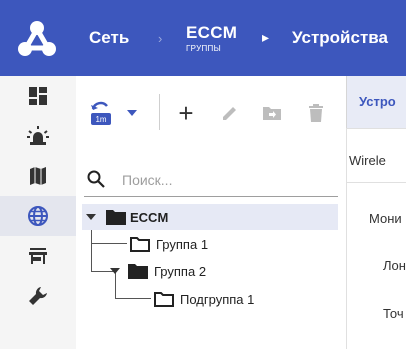  I want to click on caret-down-icon, so click(132, 113).